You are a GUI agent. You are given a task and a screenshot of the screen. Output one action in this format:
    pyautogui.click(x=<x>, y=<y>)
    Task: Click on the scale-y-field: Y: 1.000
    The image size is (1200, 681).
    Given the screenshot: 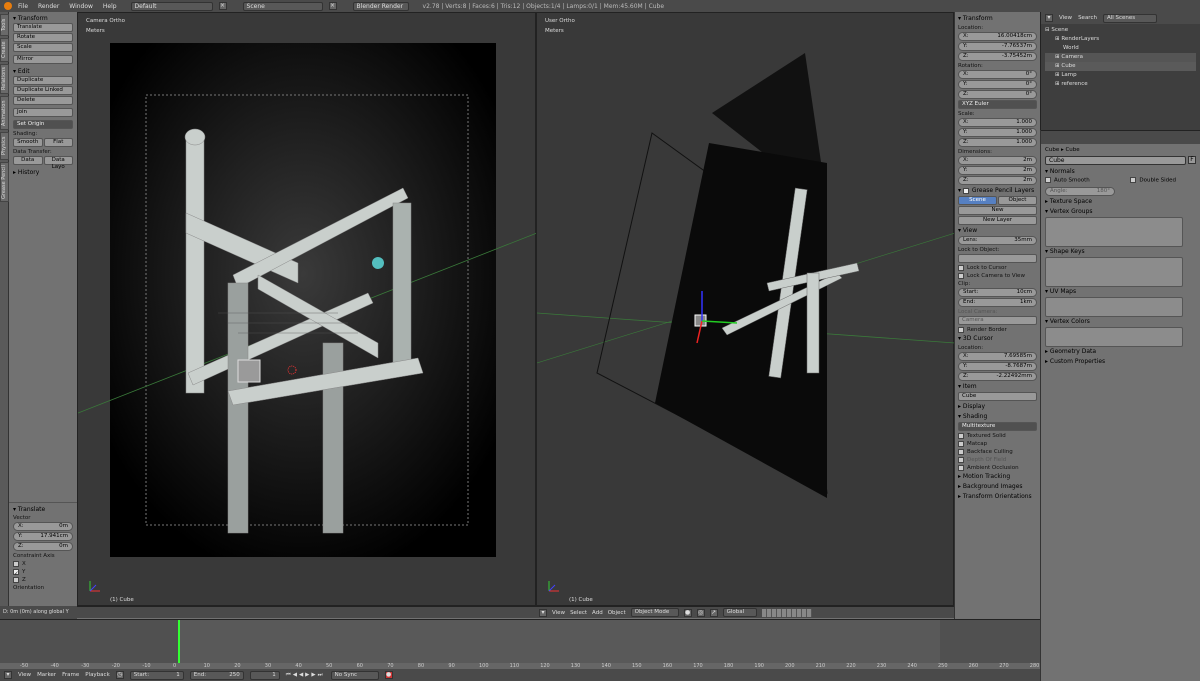 What is the action you would take?
    pyautogui.click(x=997, y=132)
    